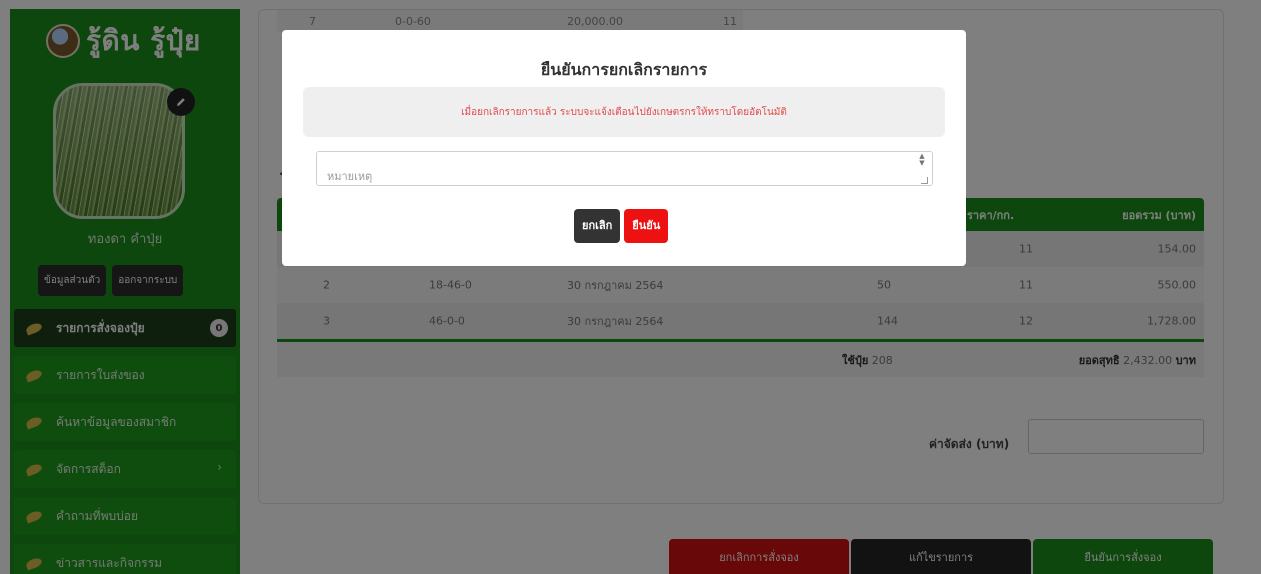 The width and height of the screenshot is (1261, 574). Describe the element at coordinates (624, 168) in the screenshot. I see `note-field` at that location.